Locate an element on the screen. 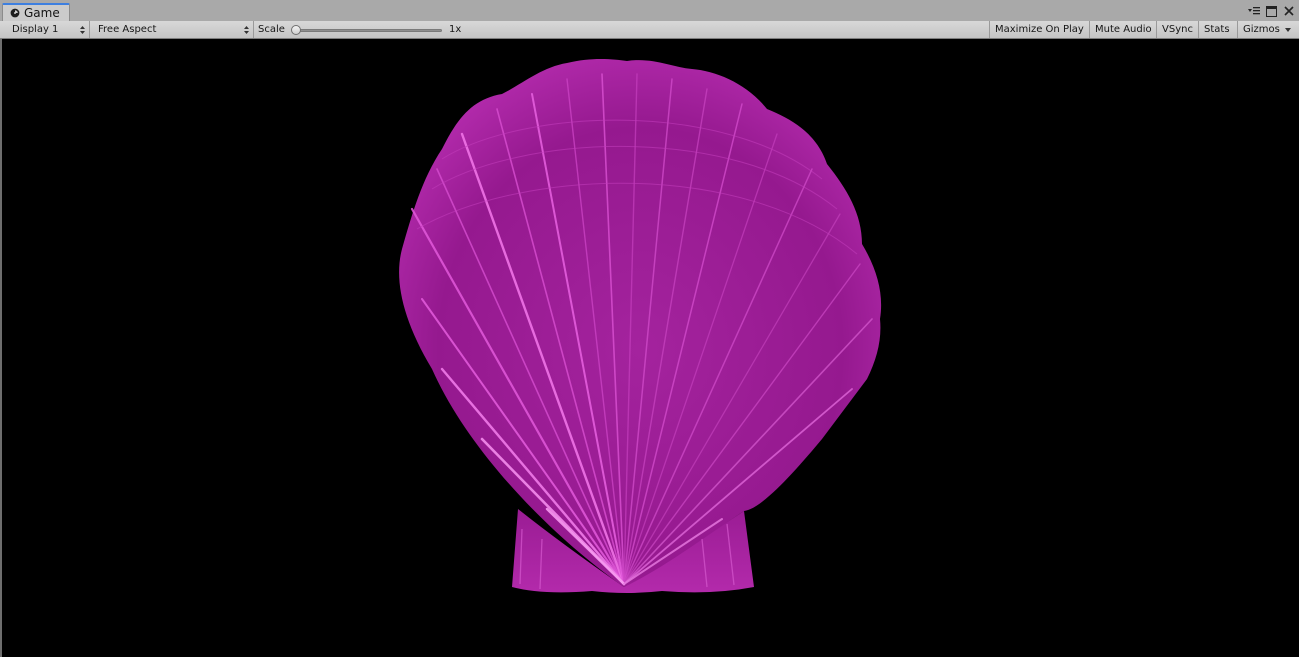 Image resolution: width=1299 pixels, height=657 pixels. vsync-button: VSync is located at coordinates (1177, 29).